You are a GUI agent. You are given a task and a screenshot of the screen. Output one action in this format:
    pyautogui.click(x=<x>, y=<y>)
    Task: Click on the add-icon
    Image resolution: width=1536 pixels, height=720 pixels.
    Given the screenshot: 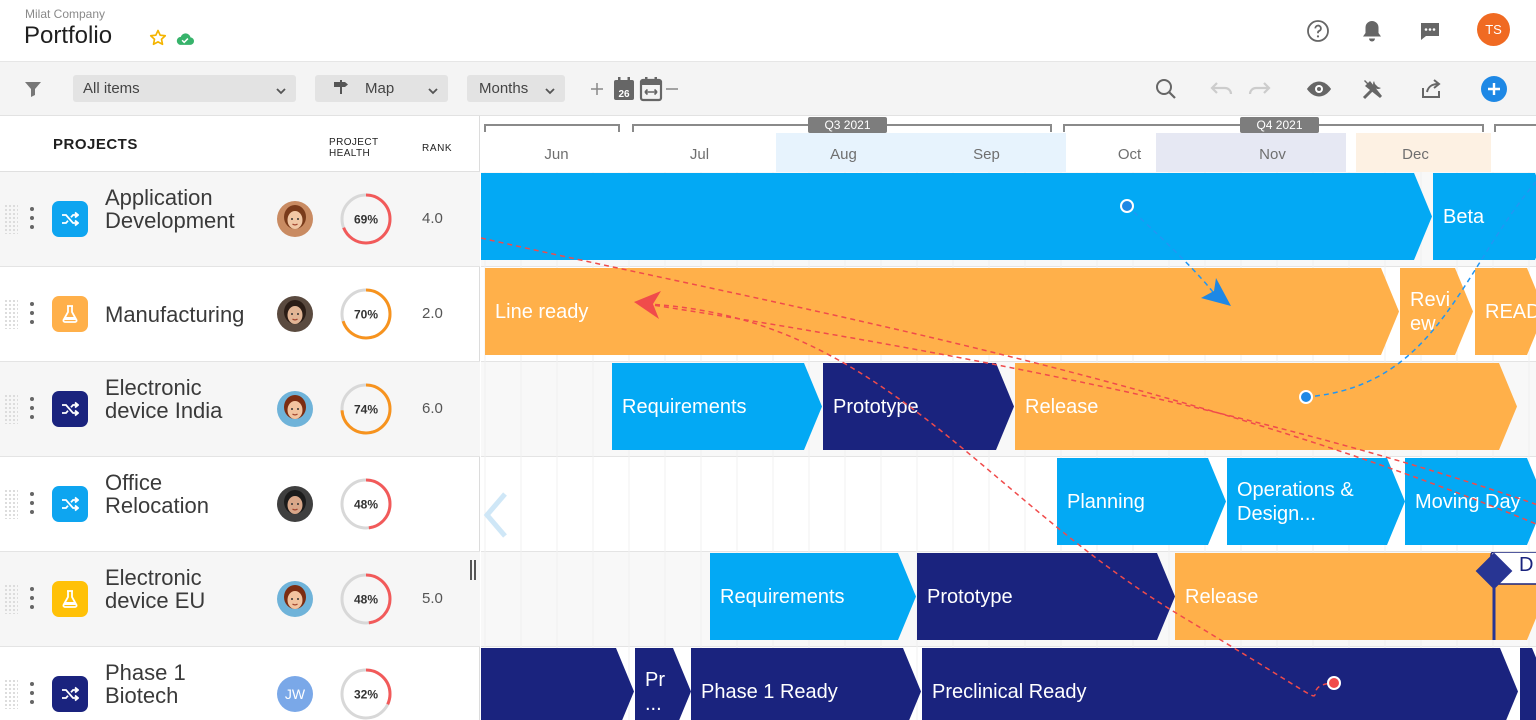 What is the action you would take?
    pyautogui.click(x=1494, y=89)
    